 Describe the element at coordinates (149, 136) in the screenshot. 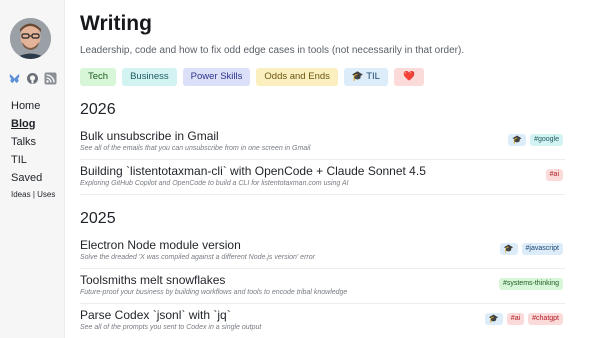

I see `post-title: Bulk unsubscribe in Gmail` at that location.